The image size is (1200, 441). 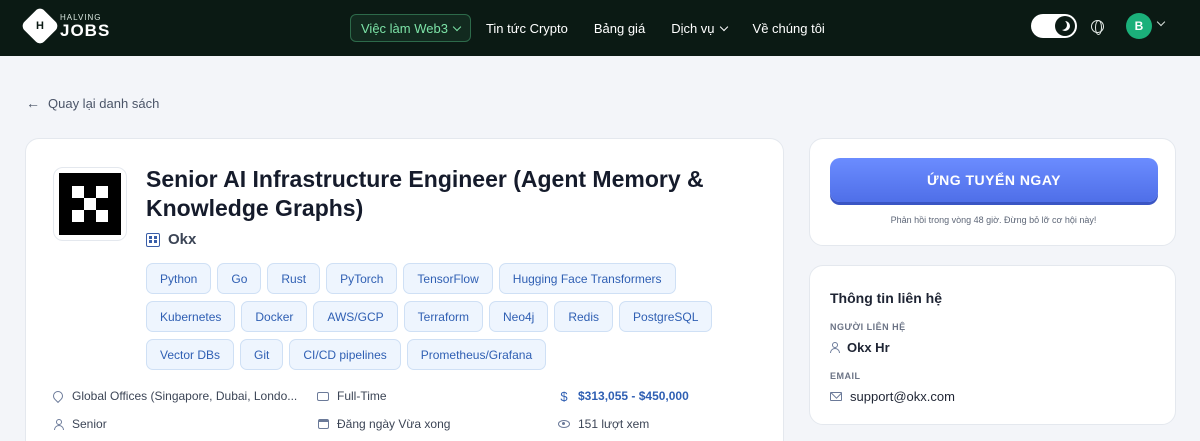 I want to click on job-type: Full-Time, so click(x=352, y=396).